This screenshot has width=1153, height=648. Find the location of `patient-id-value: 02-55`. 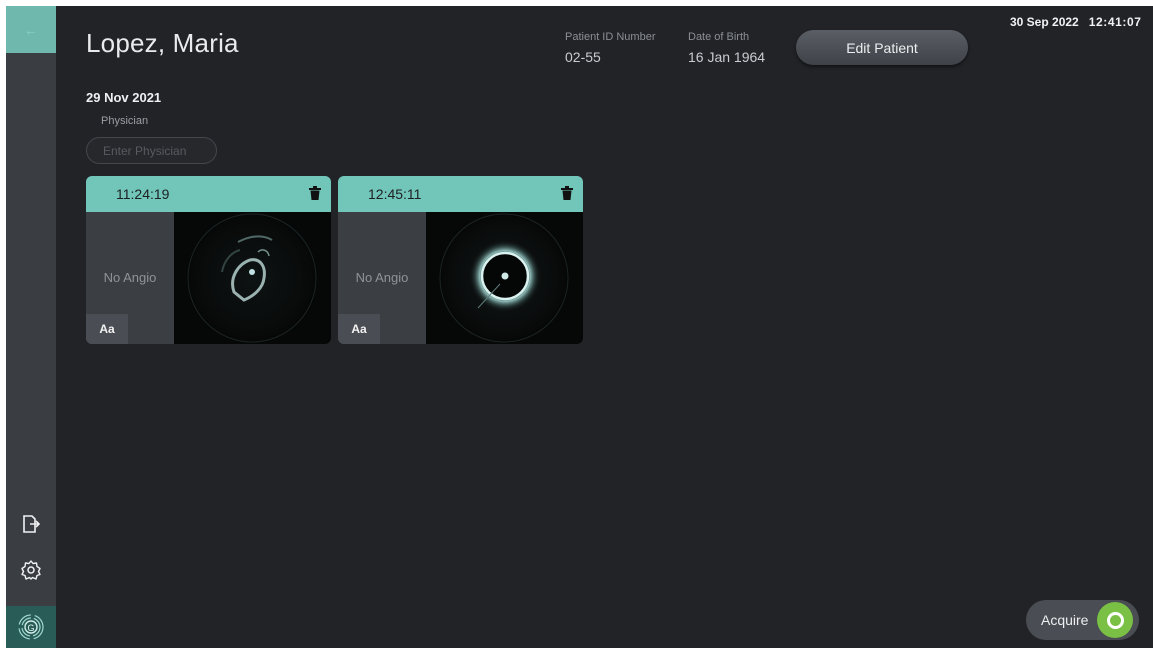

patient-id-value: 02-55 is located at coordinates (583, 57).